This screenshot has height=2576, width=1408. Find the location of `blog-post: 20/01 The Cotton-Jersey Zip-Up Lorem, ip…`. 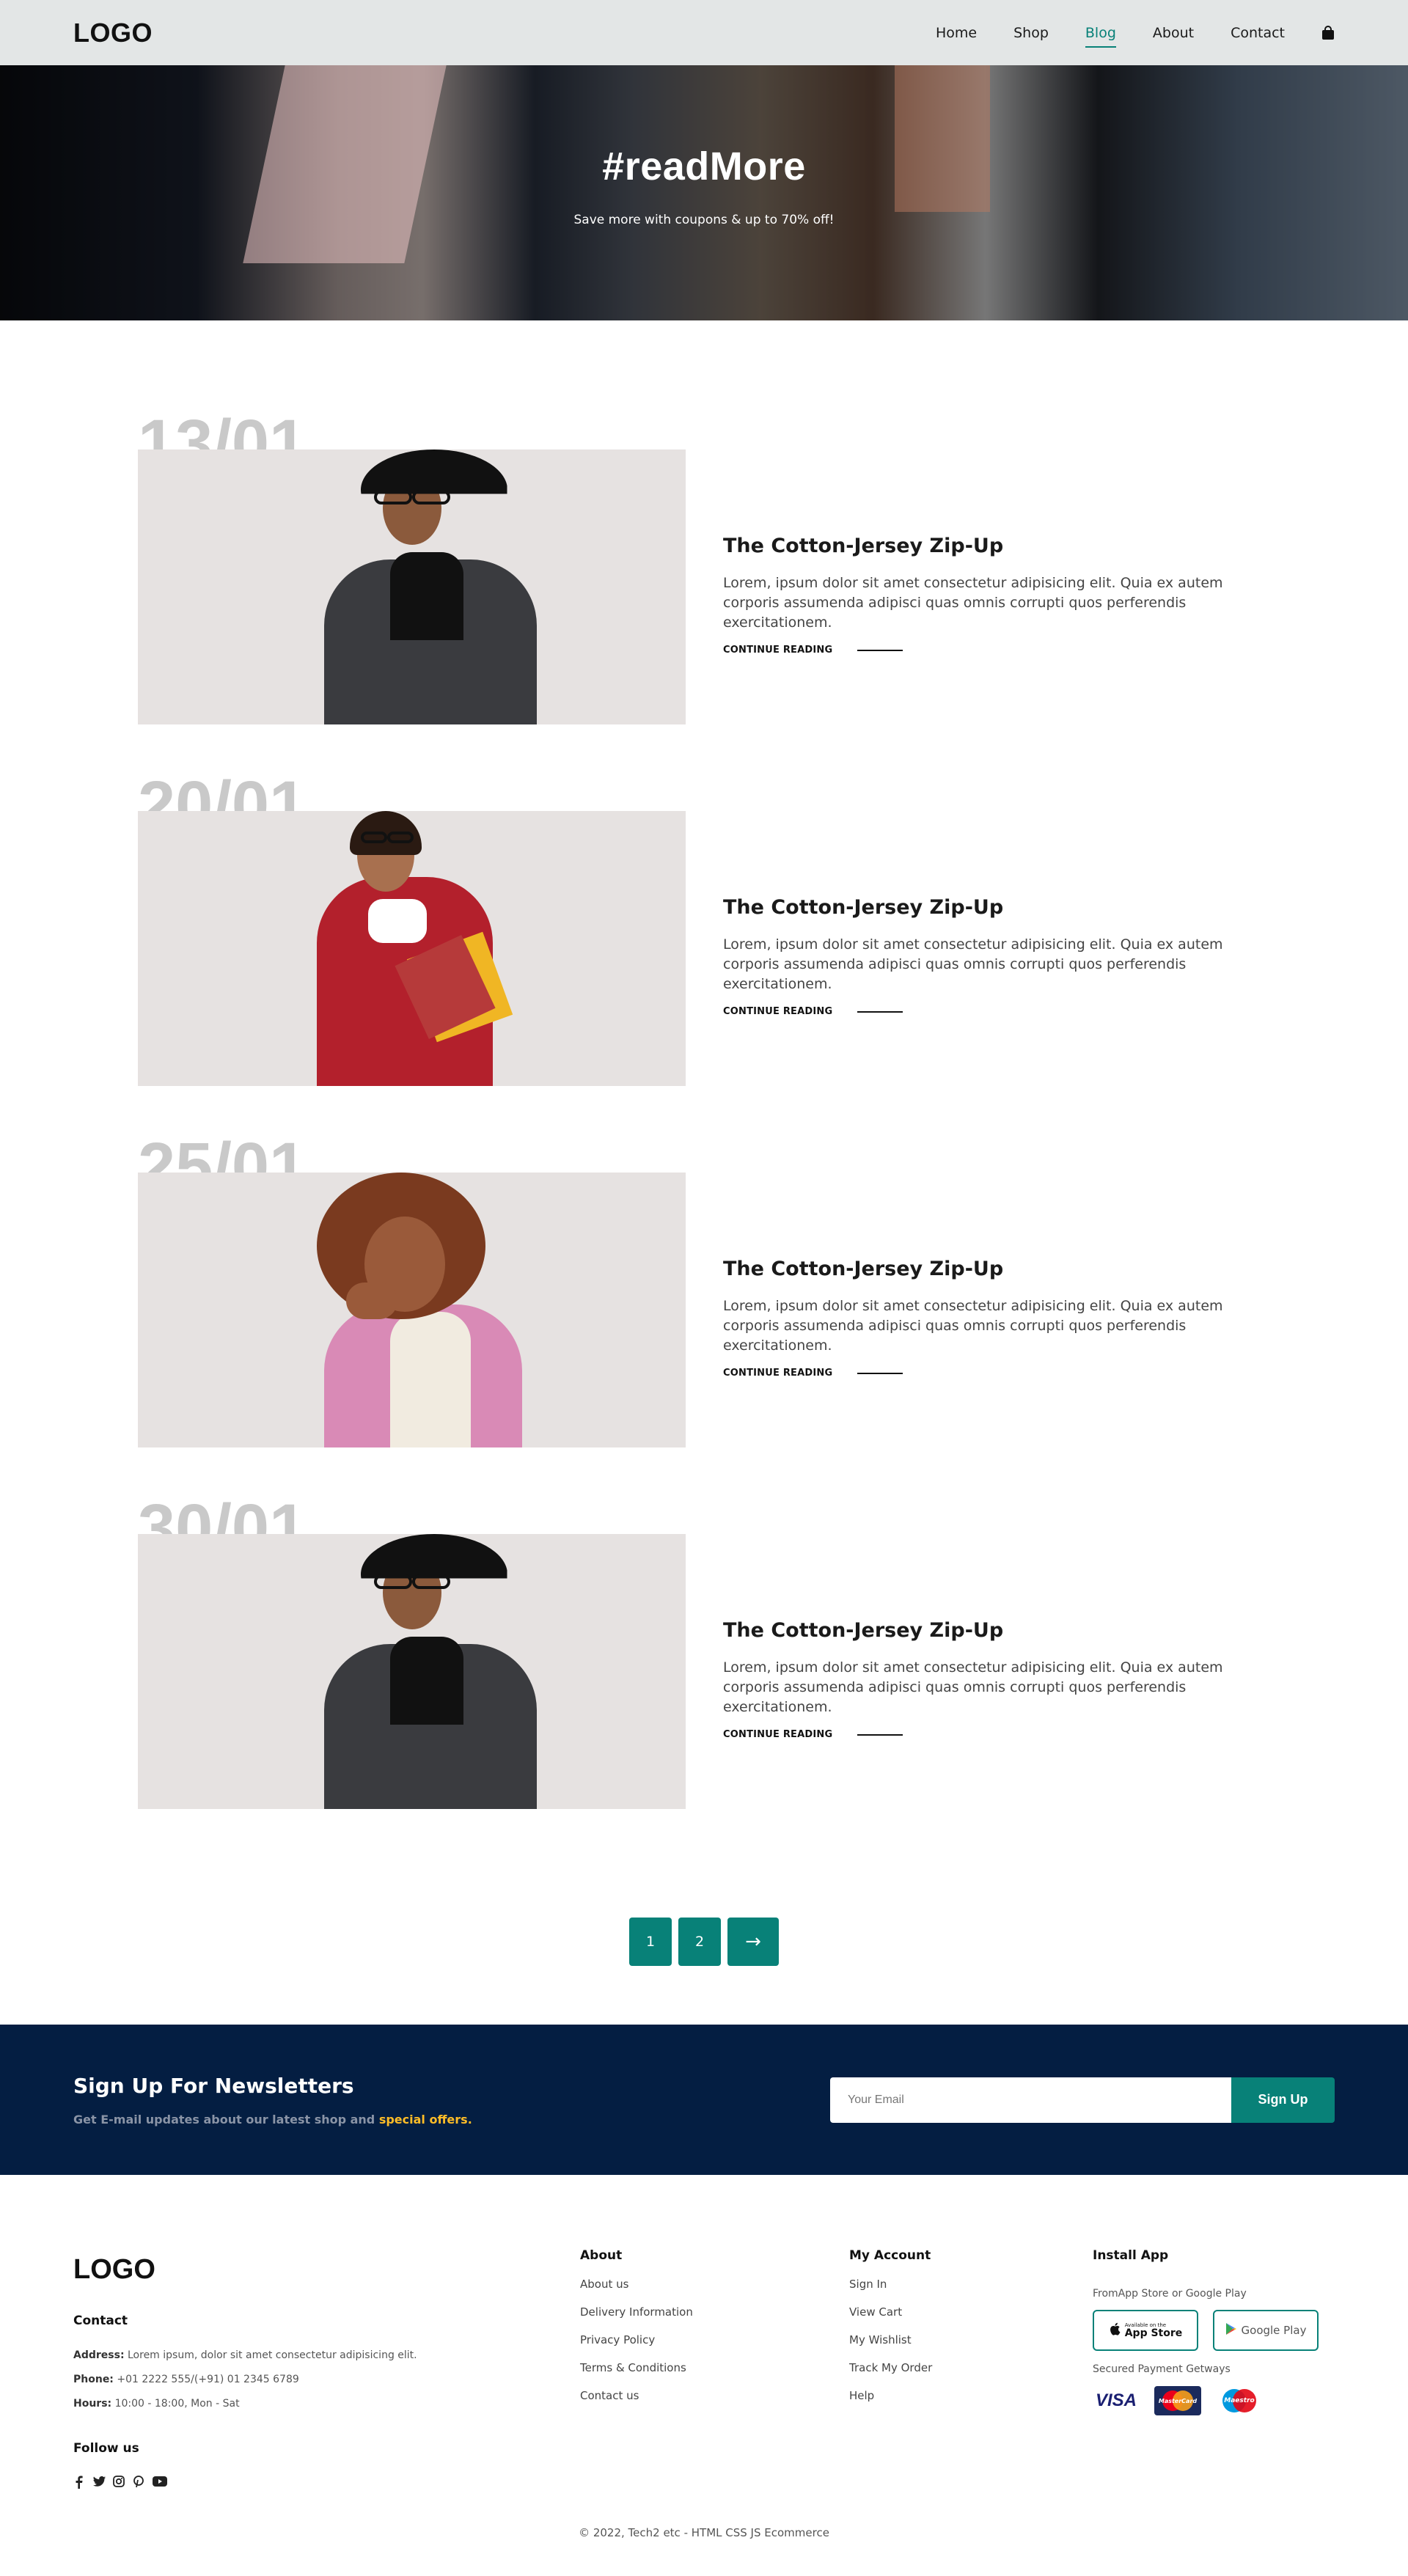

blog-post: 20/01 The Cotton-Jersey Zip-Up Lorem, ip… is located at coordinates (704, 952).